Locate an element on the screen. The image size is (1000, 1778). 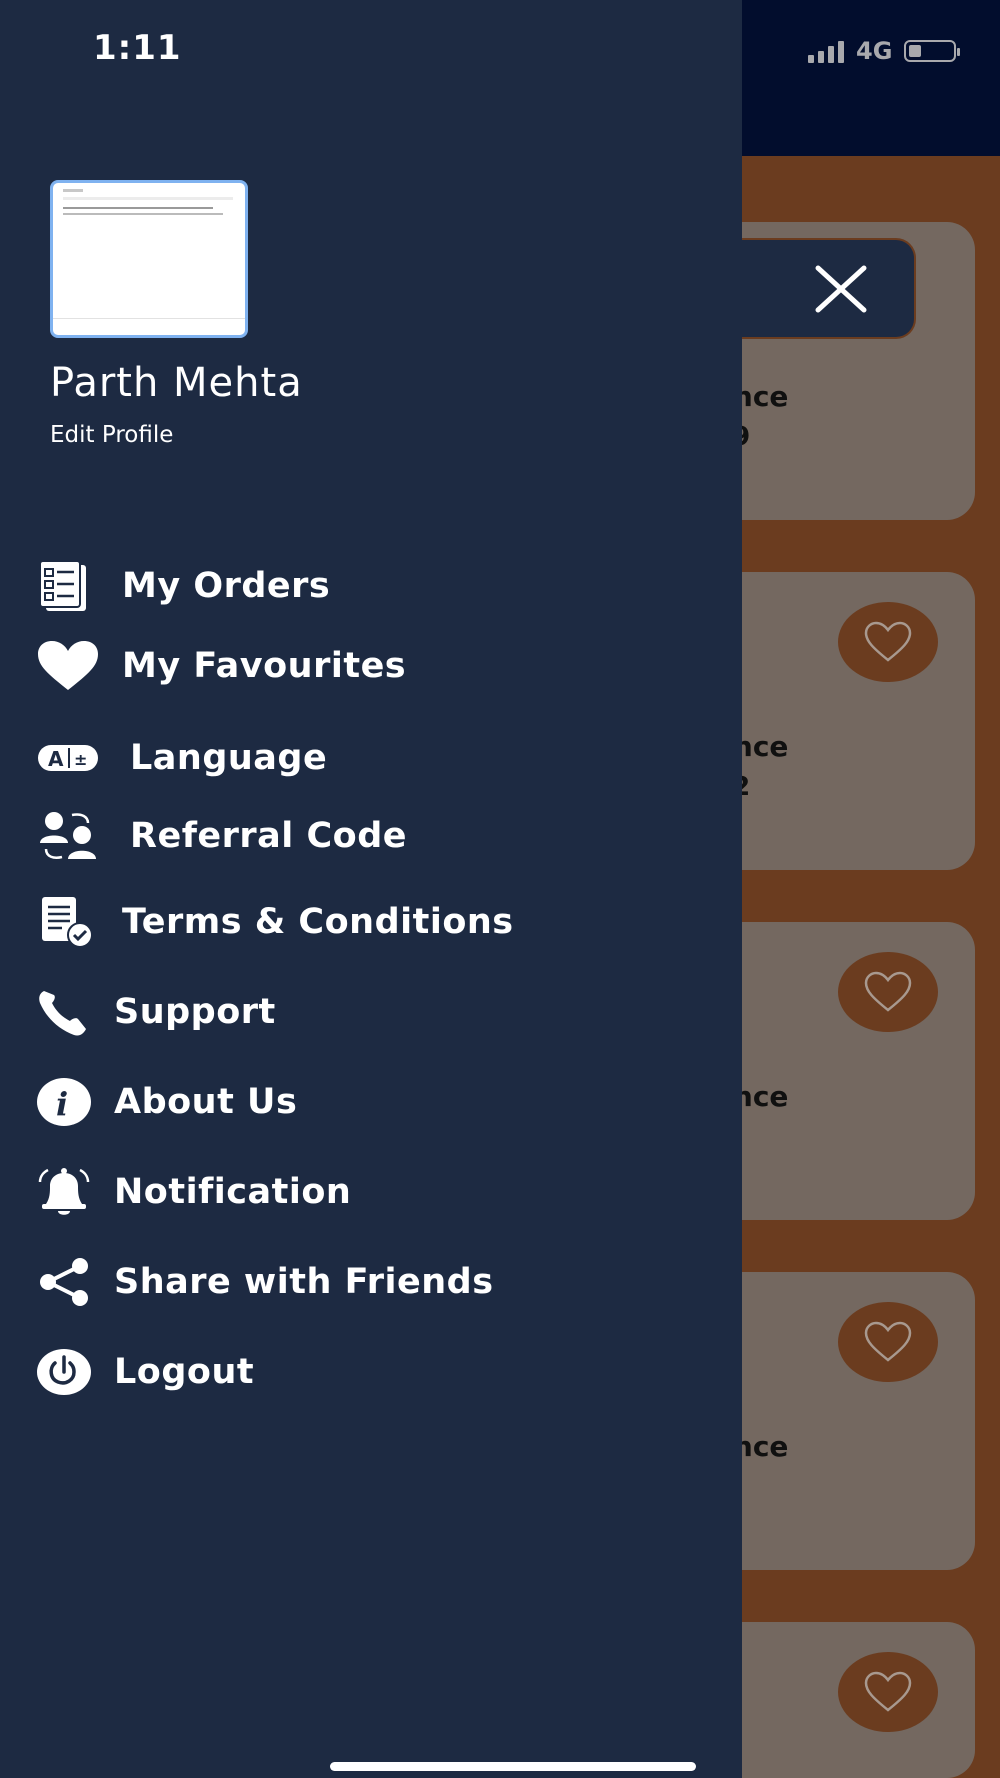
menu-item-my-orders: My Orders is located at coordinates (183, 586).